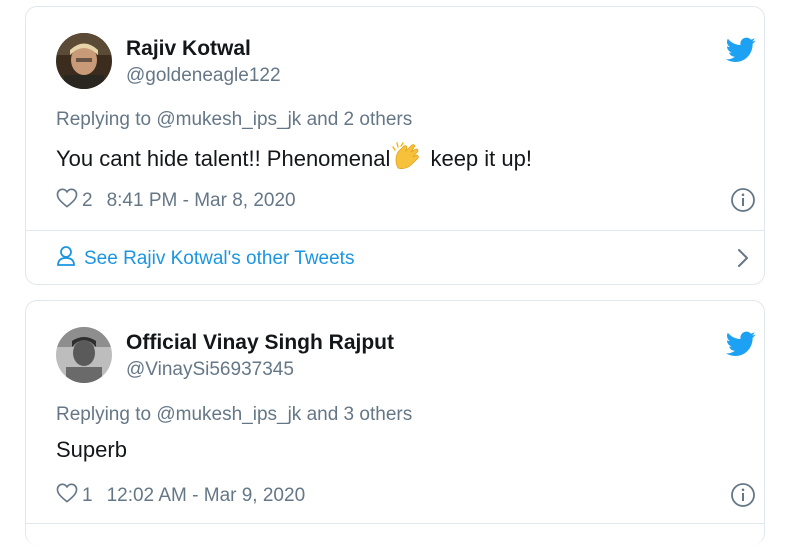 This screenshot has height=545, width=800. What do you see at coordinates (284, 414) in the screenshot?
I see `replying-link: @mukesh_ips_jk and 3 others` at bounding box center [284, 414].